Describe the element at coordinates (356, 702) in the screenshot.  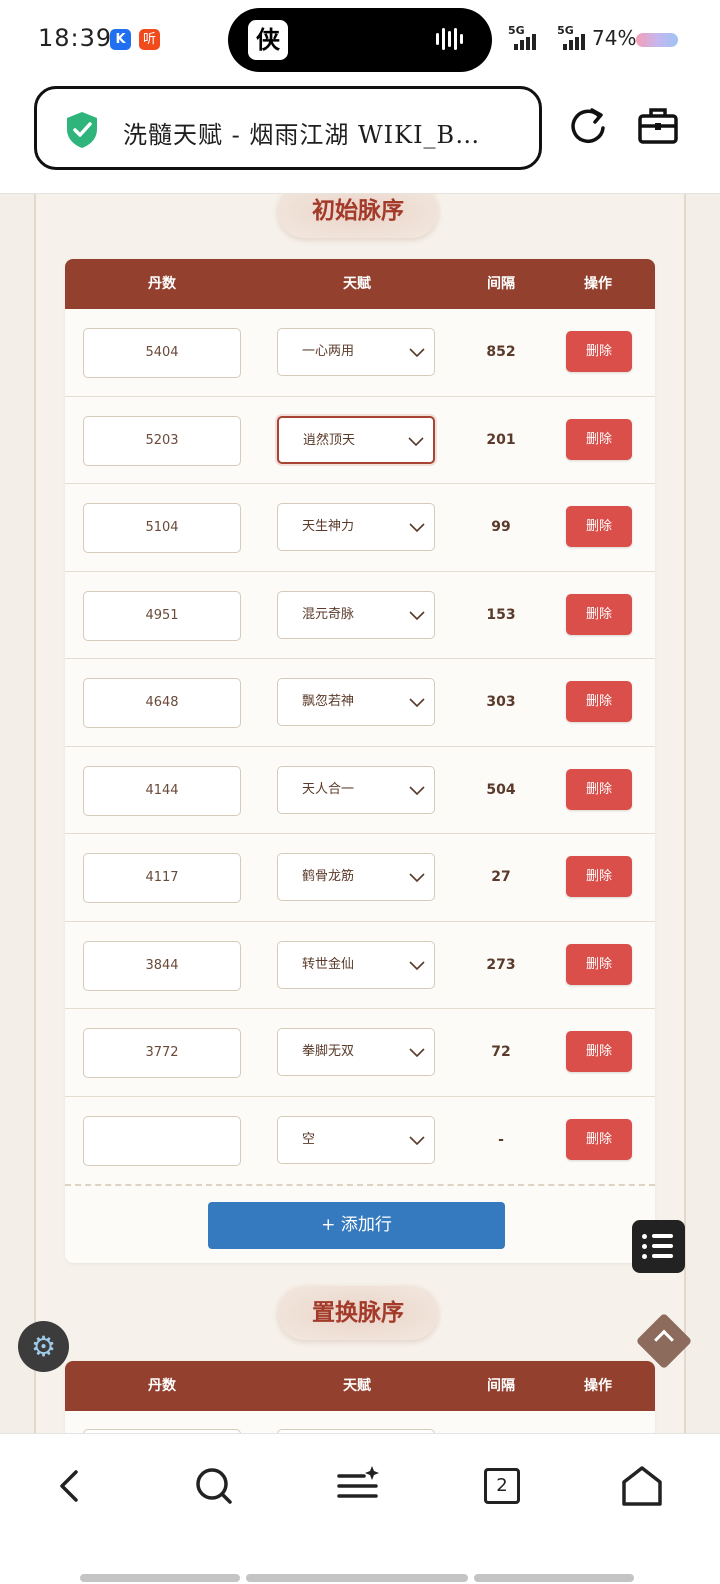
I see `talent-select: 飘忽若神` at that location.